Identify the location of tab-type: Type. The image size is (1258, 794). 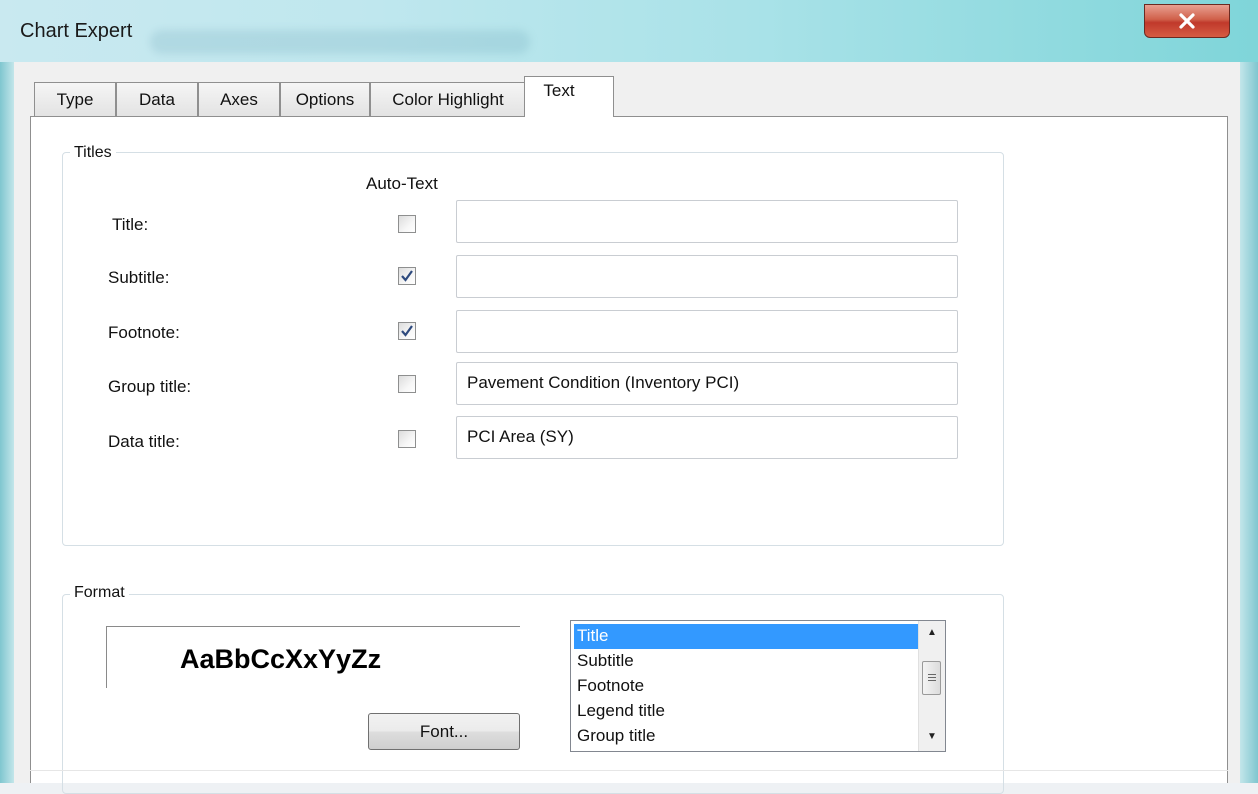
(75, 99).